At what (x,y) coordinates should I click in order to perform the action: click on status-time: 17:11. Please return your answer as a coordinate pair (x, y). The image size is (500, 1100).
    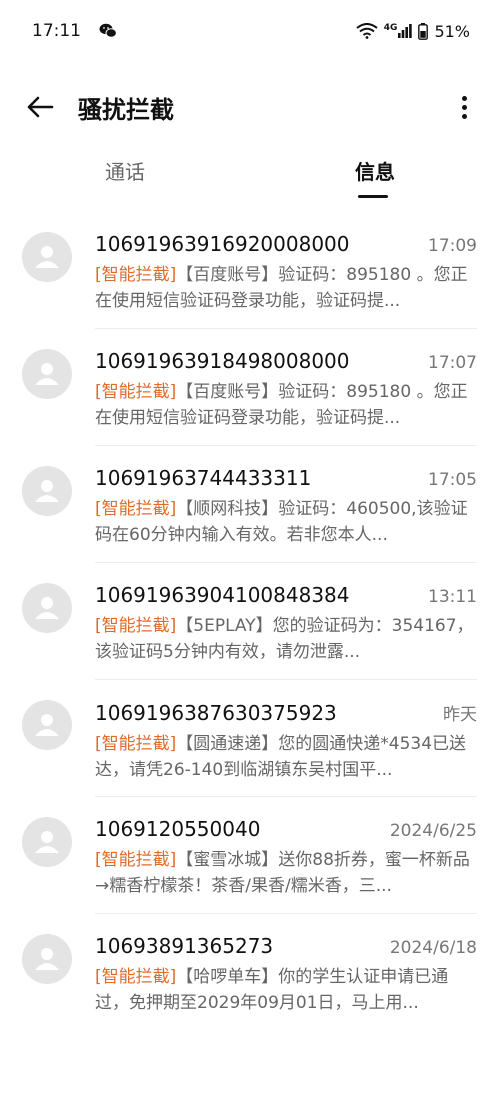
    Looking at the image, I should click on (56, 31).